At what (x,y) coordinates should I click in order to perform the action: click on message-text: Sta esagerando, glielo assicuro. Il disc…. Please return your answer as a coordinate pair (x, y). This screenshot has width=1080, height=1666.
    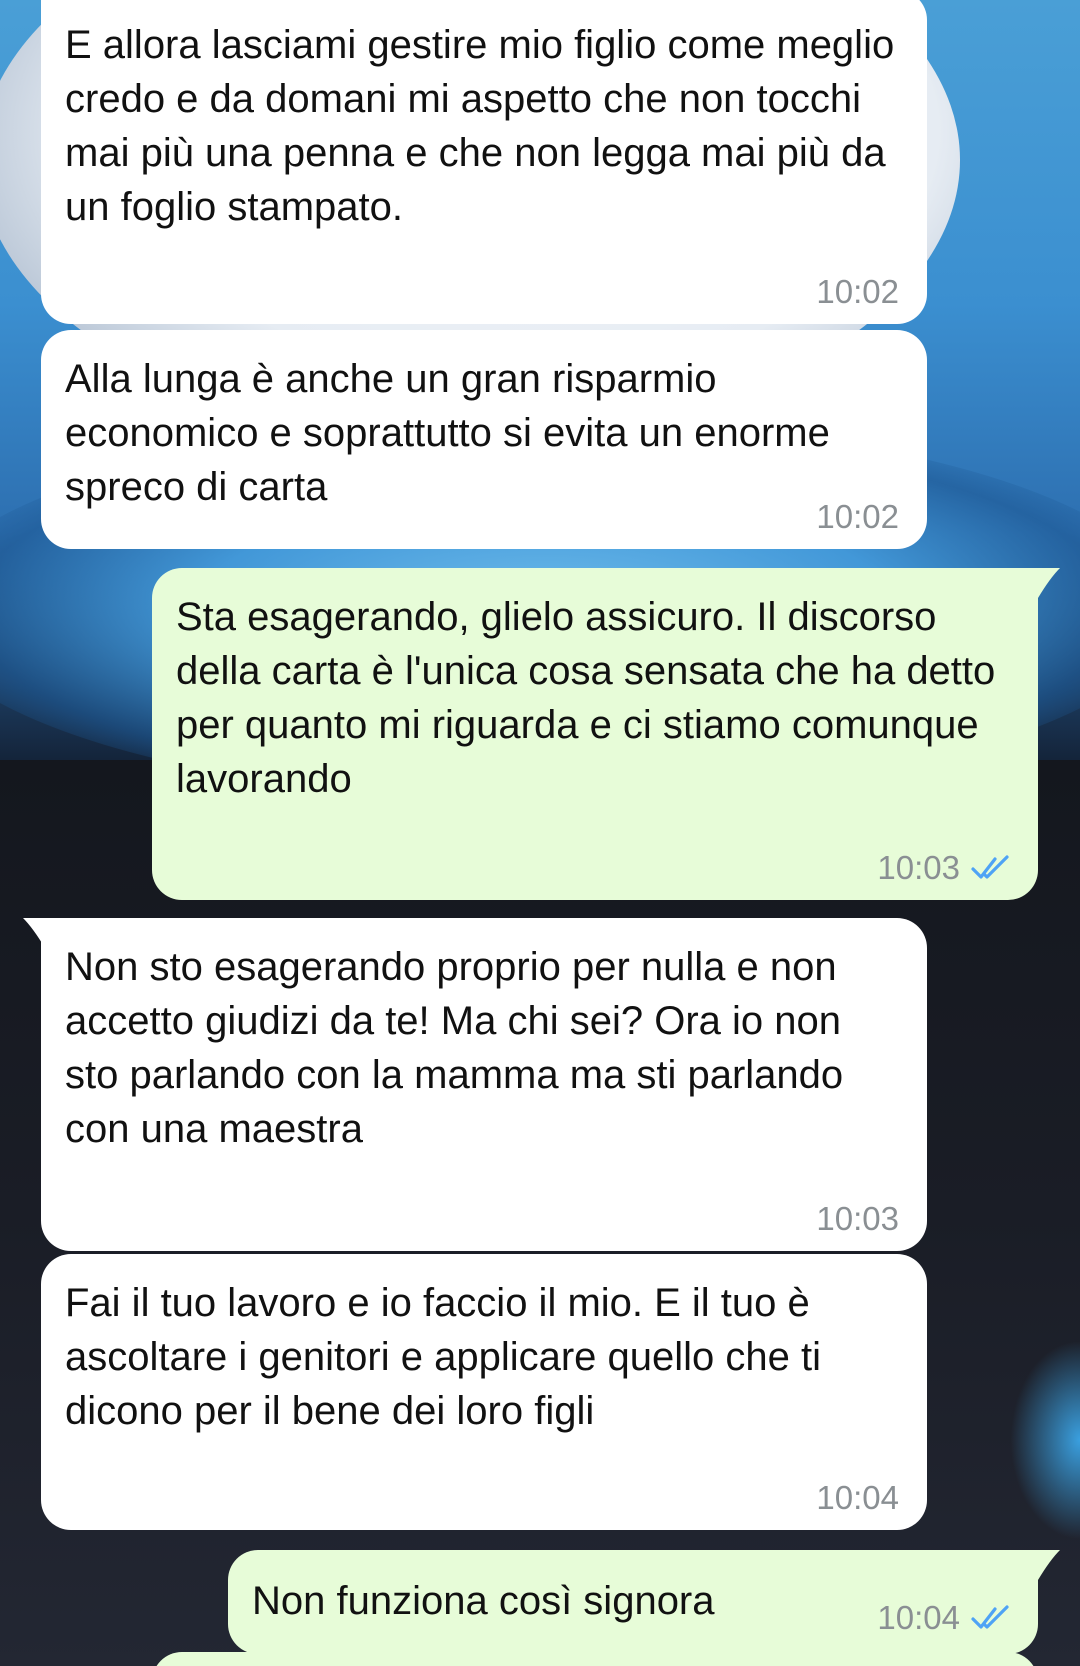
    Looking at the image, I should click on (586, 698).